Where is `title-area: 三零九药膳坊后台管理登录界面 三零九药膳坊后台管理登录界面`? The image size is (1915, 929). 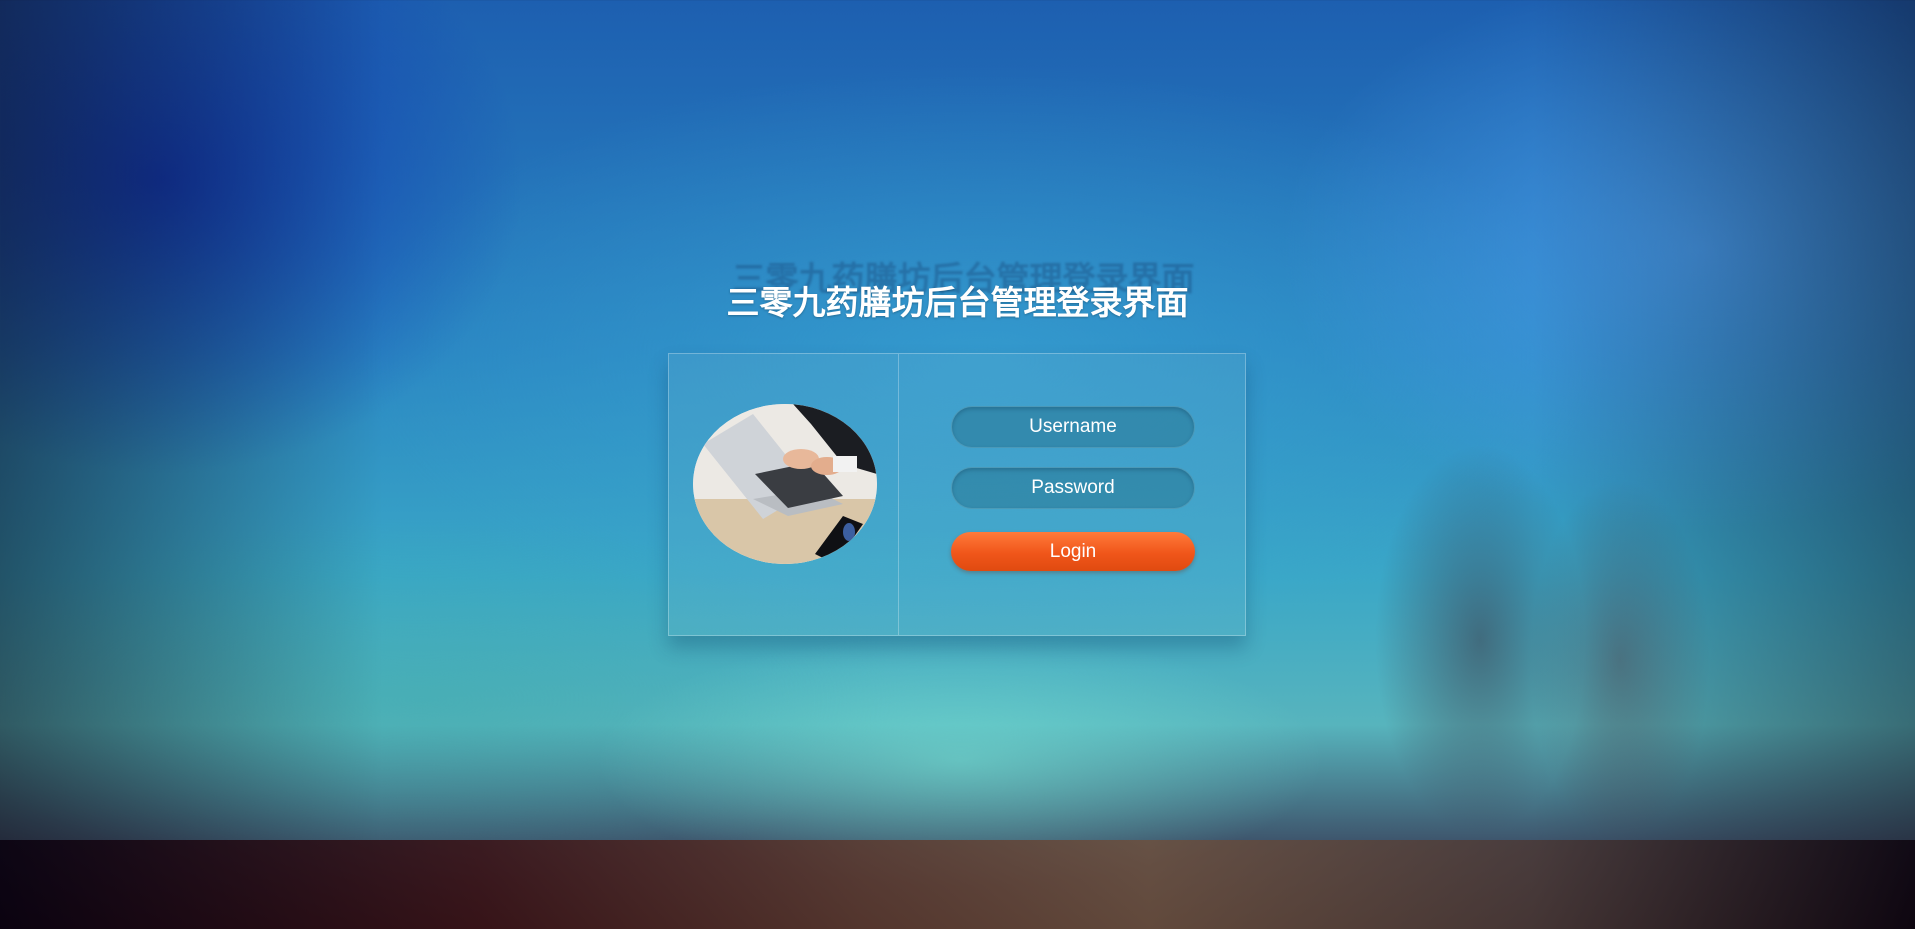
title-area: 三零九药膳坊后台管理登录界面 三零九药膳坊后台管理登录界面 is located at coordinates (957, 291).